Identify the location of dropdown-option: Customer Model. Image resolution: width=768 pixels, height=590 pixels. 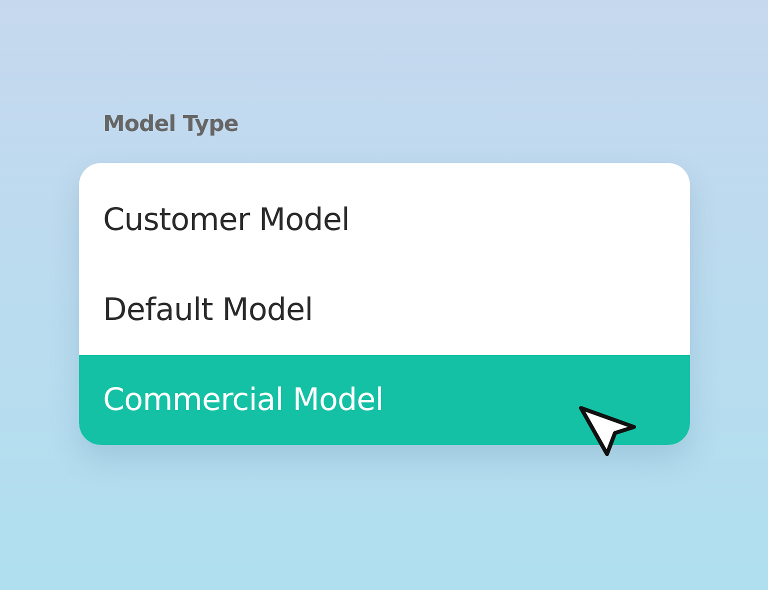
(384, 220).